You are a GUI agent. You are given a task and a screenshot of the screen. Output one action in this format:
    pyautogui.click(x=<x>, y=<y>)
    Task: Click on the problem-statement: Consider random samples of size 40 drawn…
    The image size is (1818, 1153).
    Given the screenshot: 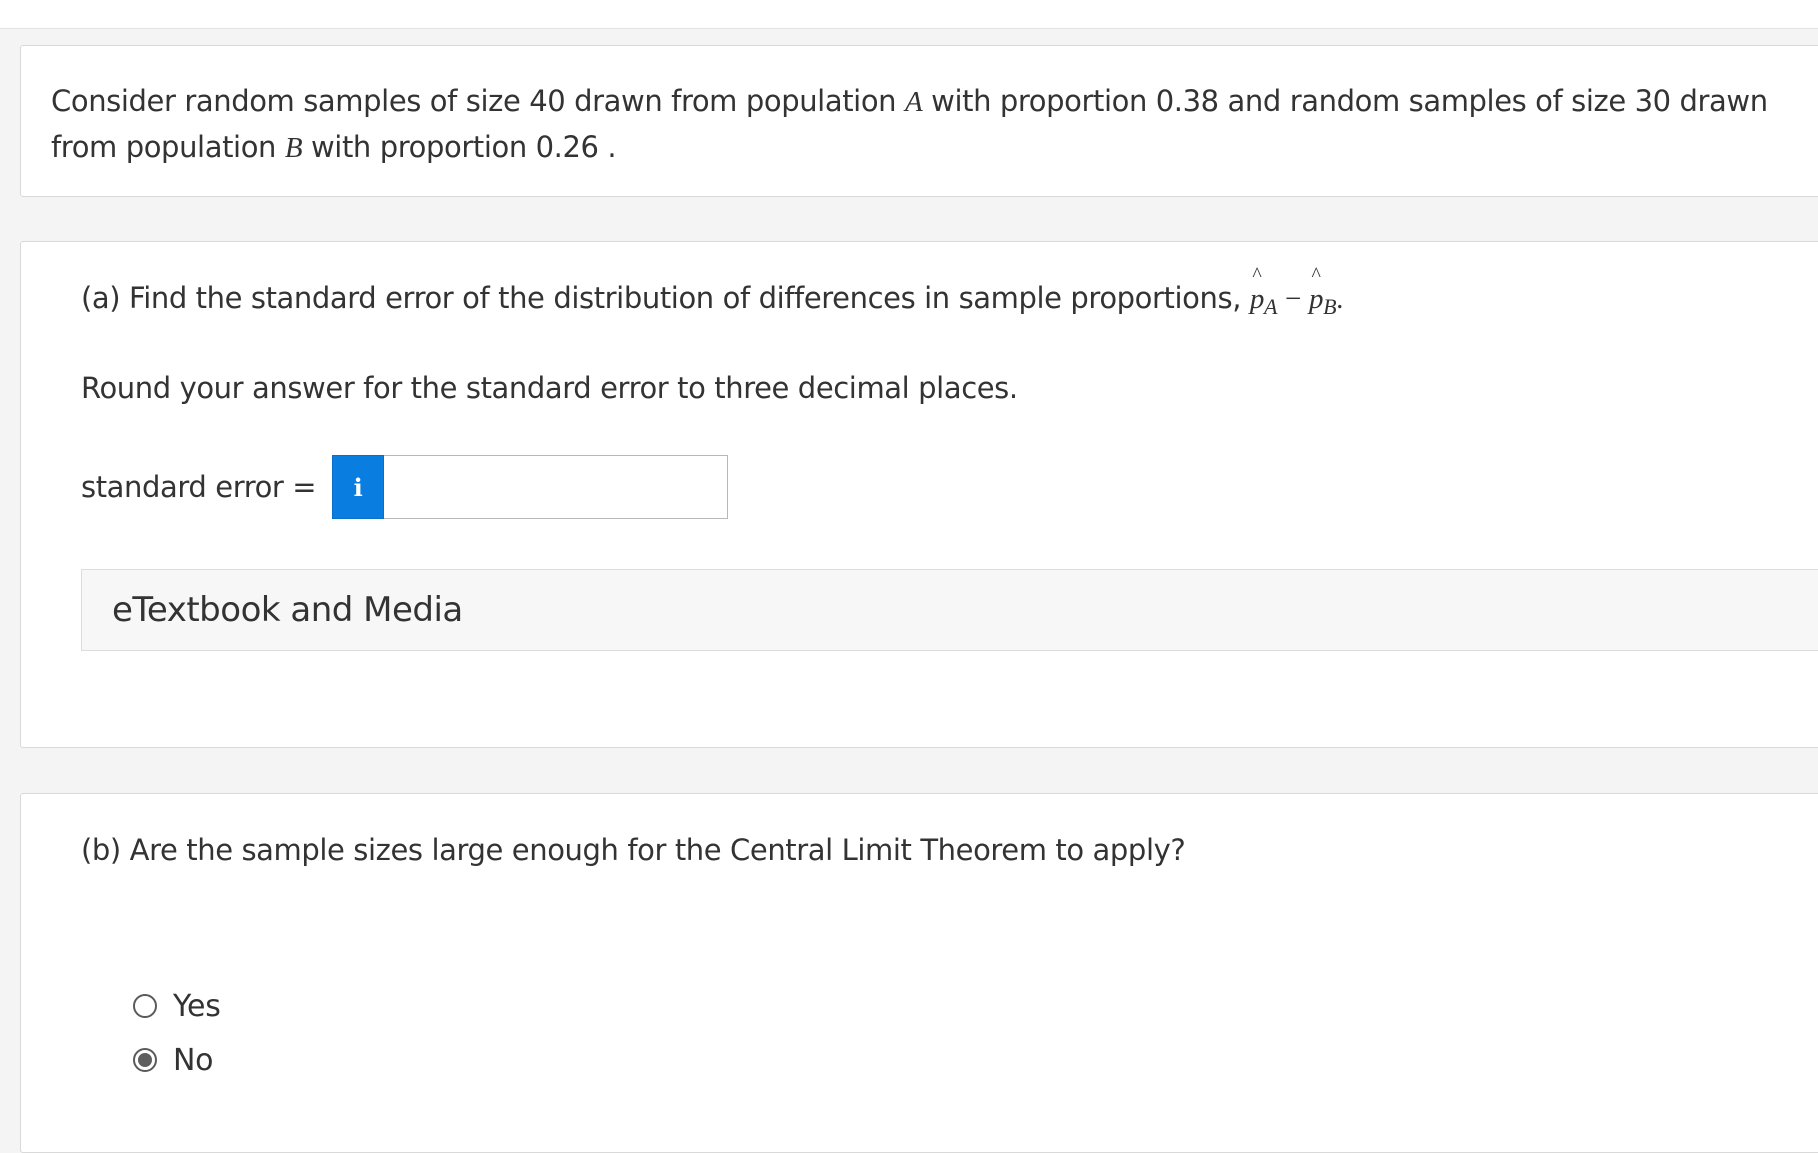 What is the action you would take?
    pyautogui.click(x=934, y=125)
    